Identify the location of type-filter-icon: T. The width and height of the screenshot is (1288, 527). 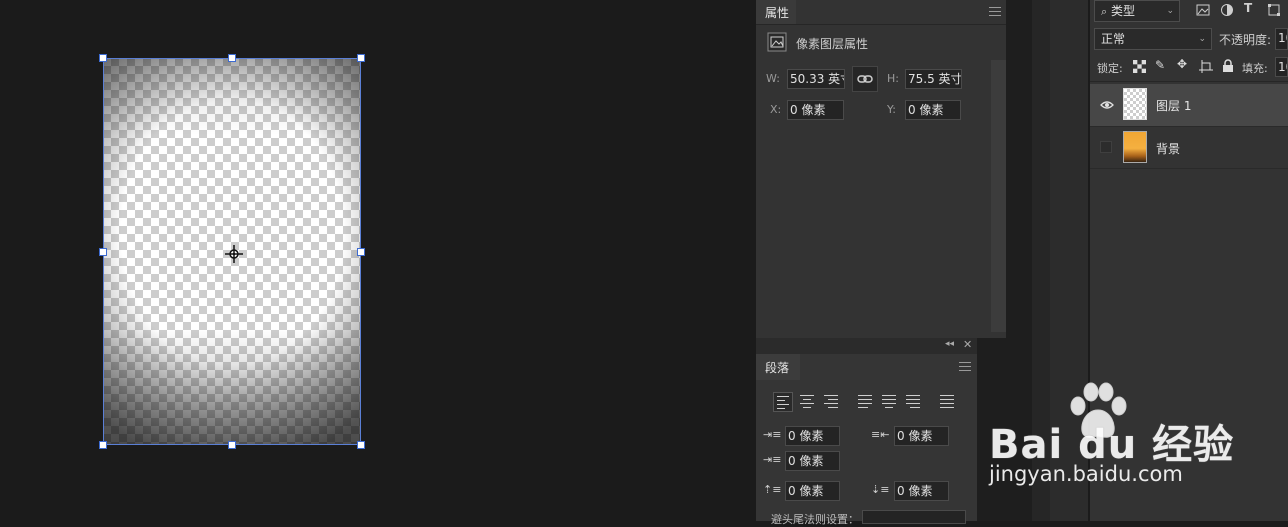
(1248, 8).